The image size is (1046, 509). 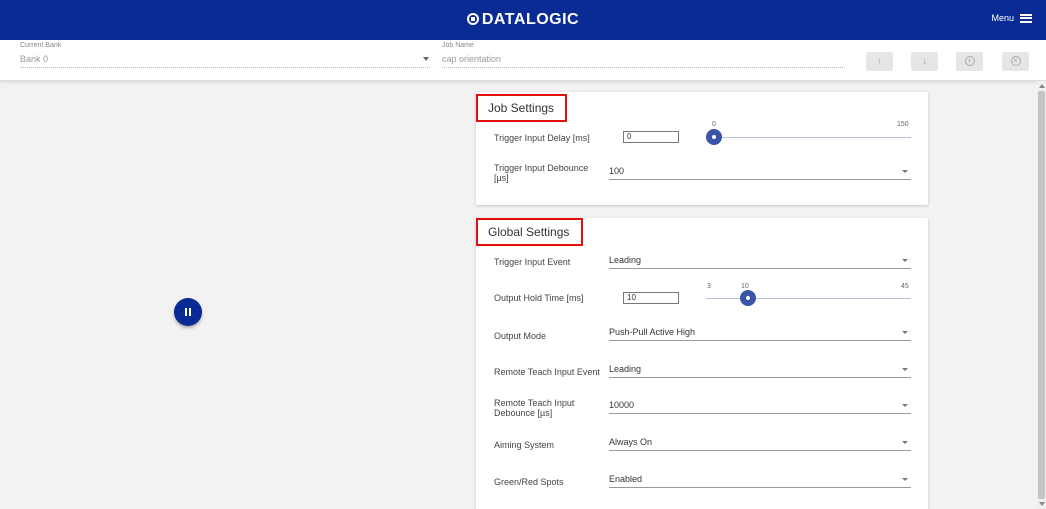 I want to click on job-settings-title: Job Settings, so click(x=521, y=108).